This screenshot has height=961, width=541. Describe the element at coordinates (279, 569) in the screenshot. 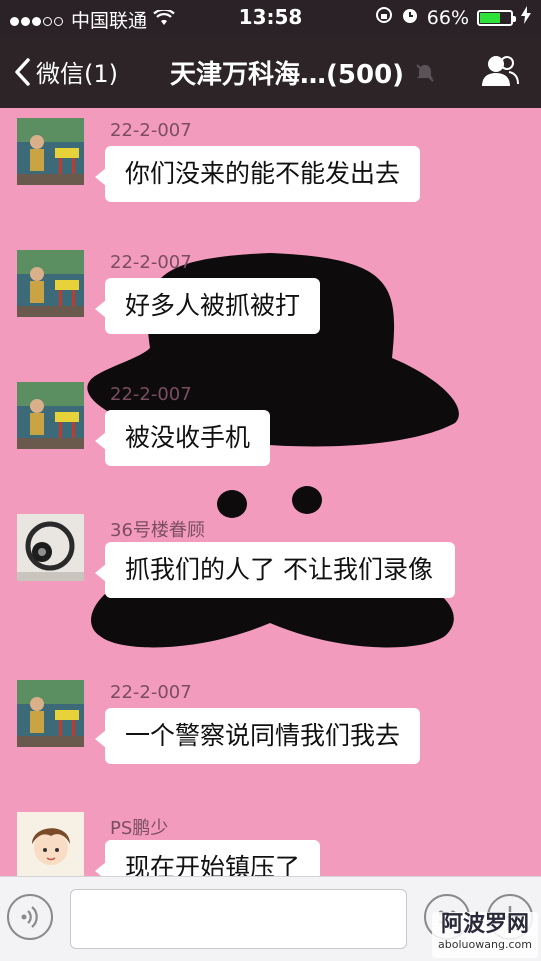

I see `message-text: 抓我们的人了 不让我们录像` at that location.